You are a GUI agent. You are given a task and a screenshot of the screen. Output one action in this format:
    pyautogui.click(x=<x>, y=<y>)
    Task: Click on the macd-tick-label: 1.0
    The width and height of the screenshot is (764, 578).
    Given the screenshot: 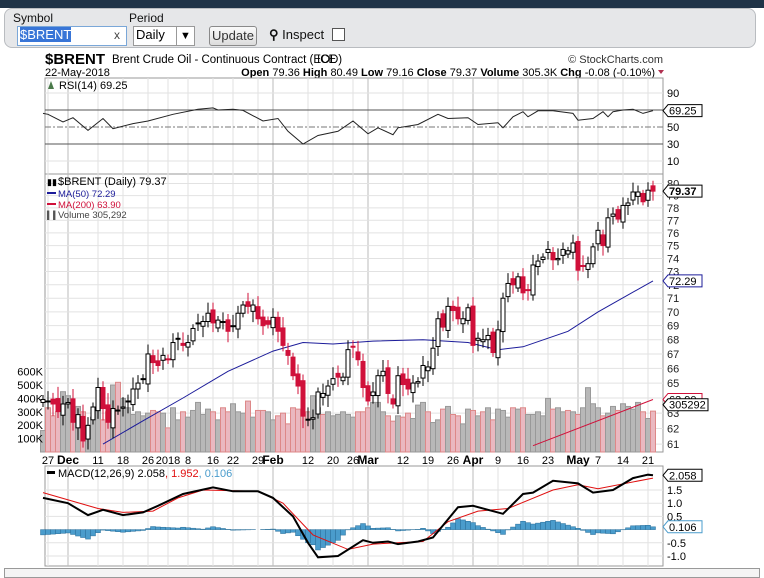 What is the action you would take?
    pyautogui.click(x=674, y=504)
    